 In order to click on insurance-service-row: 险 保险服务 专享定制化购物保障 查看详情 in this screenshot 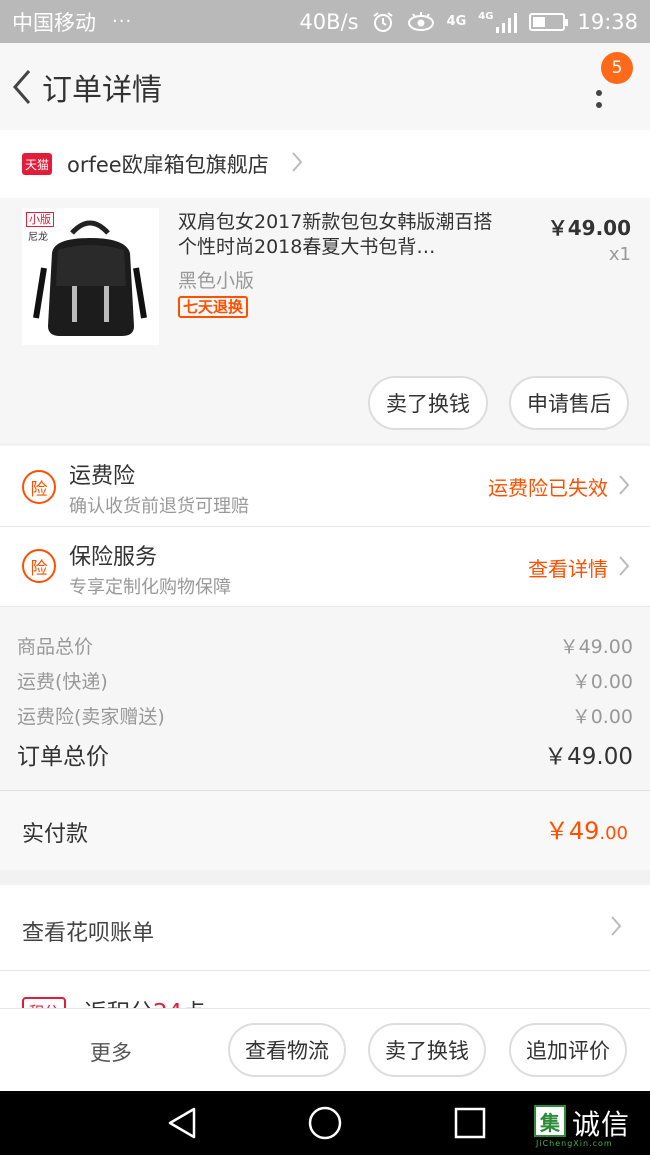, I will do `click(325, 567)`.